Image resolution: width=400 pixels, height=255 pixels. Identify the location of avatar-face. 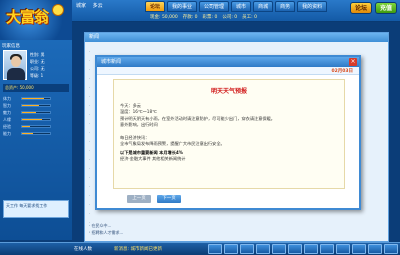
(16, 61).